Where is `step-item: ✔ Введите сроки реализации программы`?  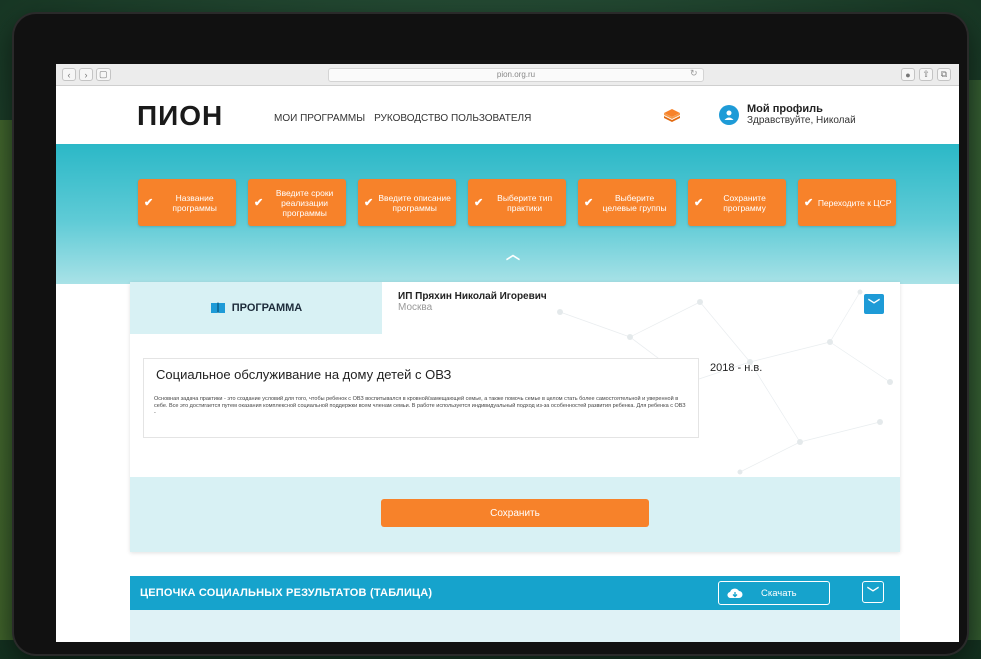
step-item: ✔ Введите сроки реализации программы is located at coordinates (297, 202).